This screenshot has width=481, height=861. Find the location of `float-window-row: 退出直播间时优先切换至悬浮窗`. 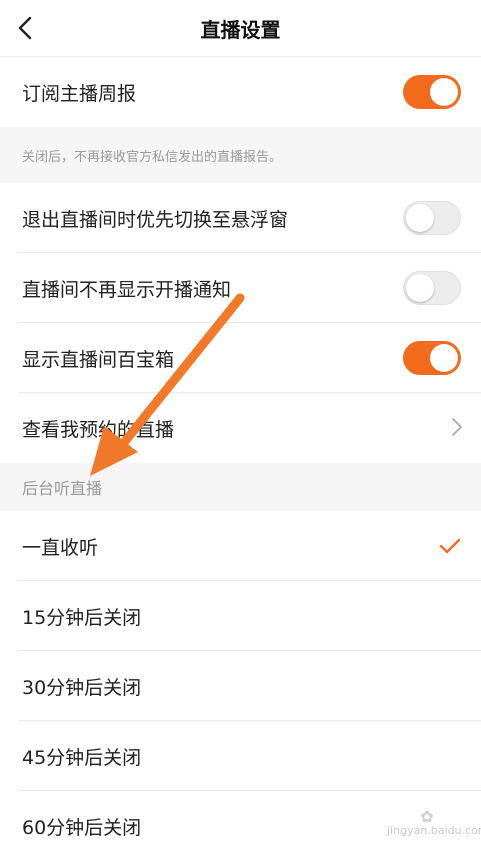

float-window-row: 退出直播间时优先切换至悬浮窗 is located at coordinates (240, 218).